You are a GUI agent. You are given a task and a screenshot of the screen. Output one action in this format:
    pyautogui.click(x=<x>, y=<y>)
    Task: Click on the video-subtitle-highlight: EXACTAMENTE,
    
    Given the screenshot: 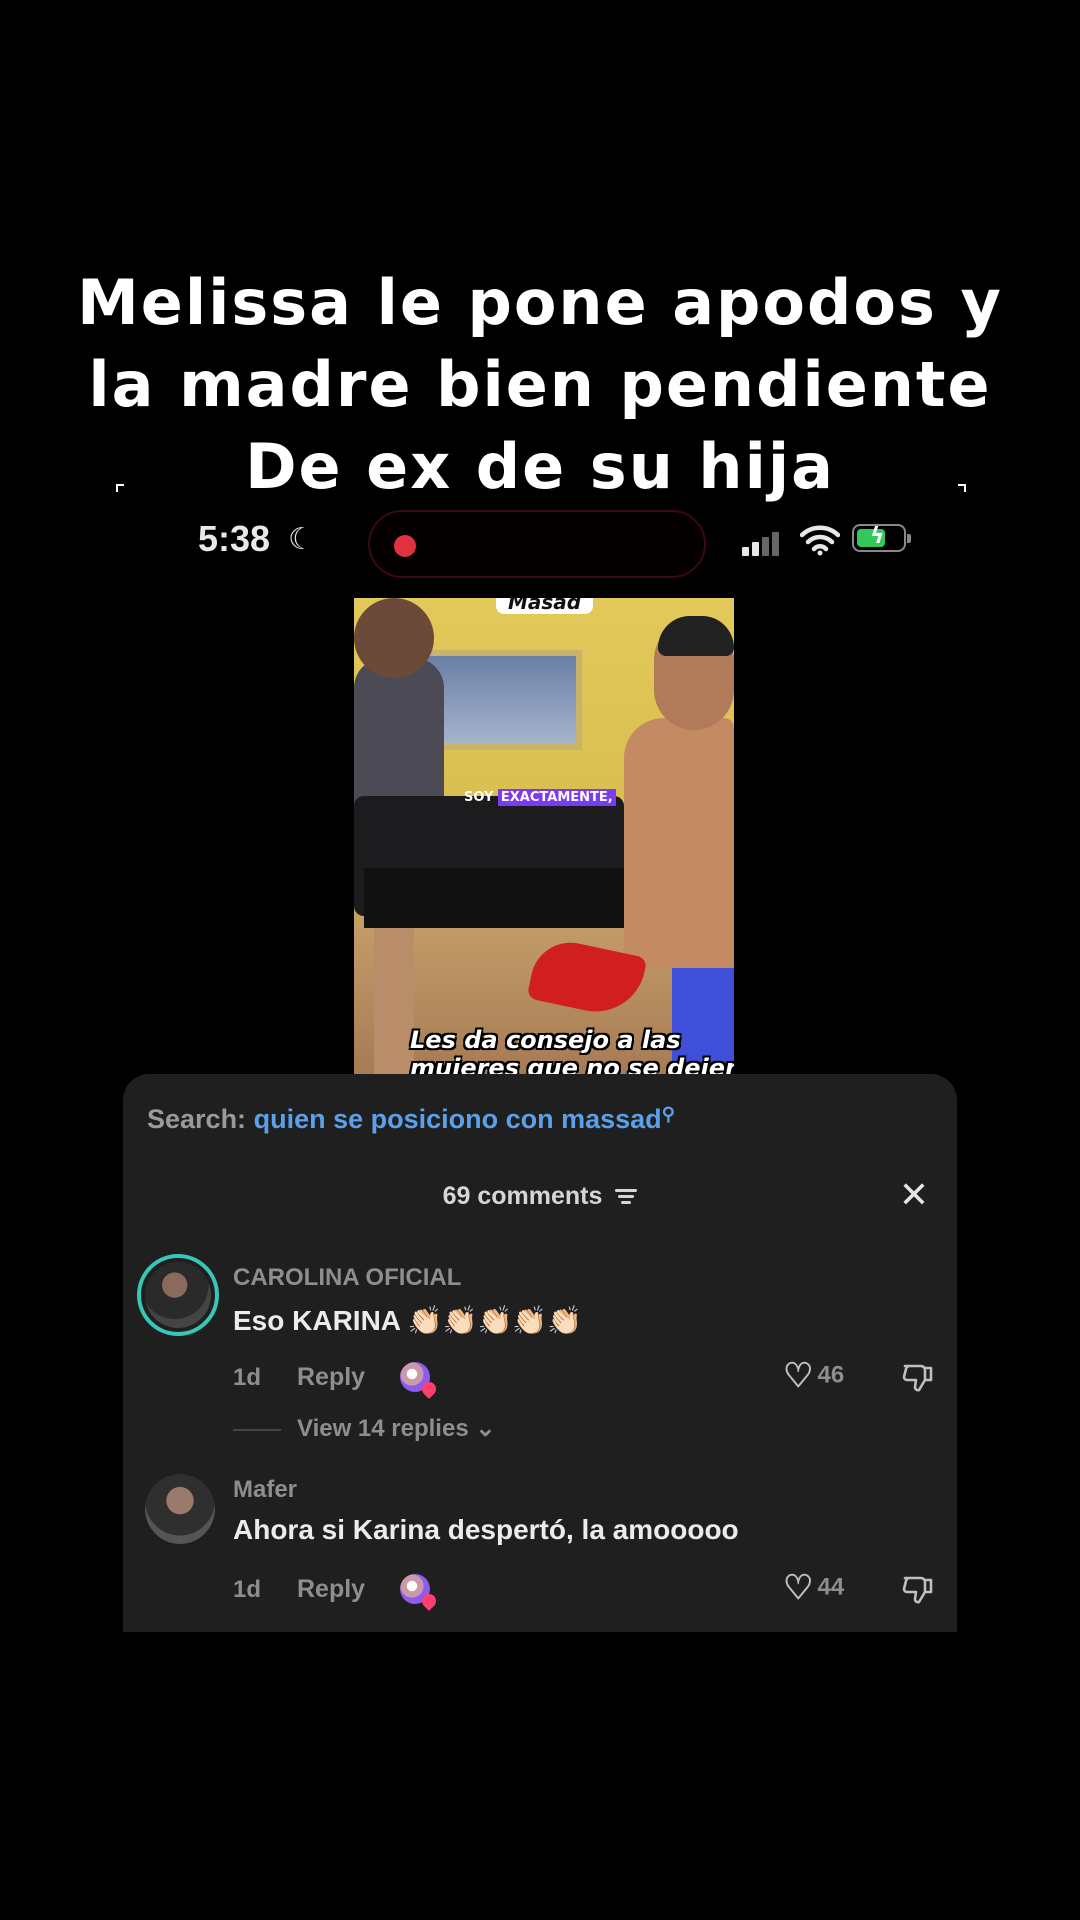 What is the action you would take?
    pyautogui.click(x=556, y=797)
    